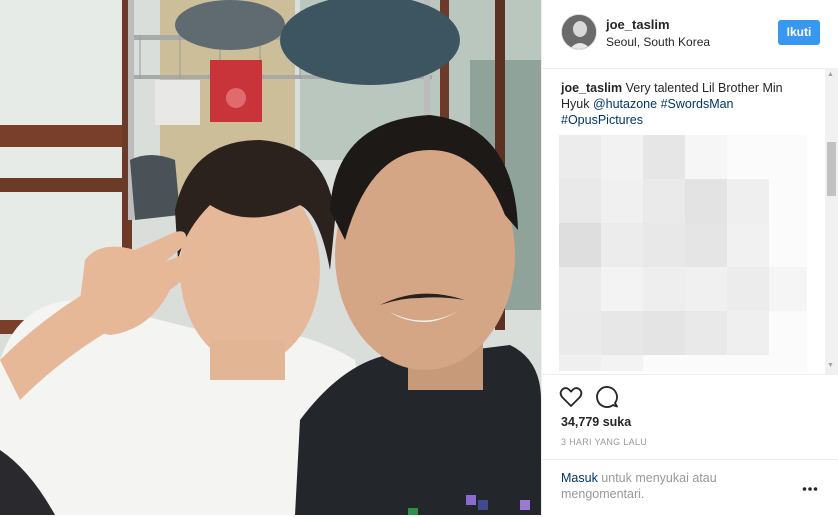  What do you see at coordinates (799, 32) in the screenshot?
I see `follow-button: Ikuti` at bounding box center [799, 32].